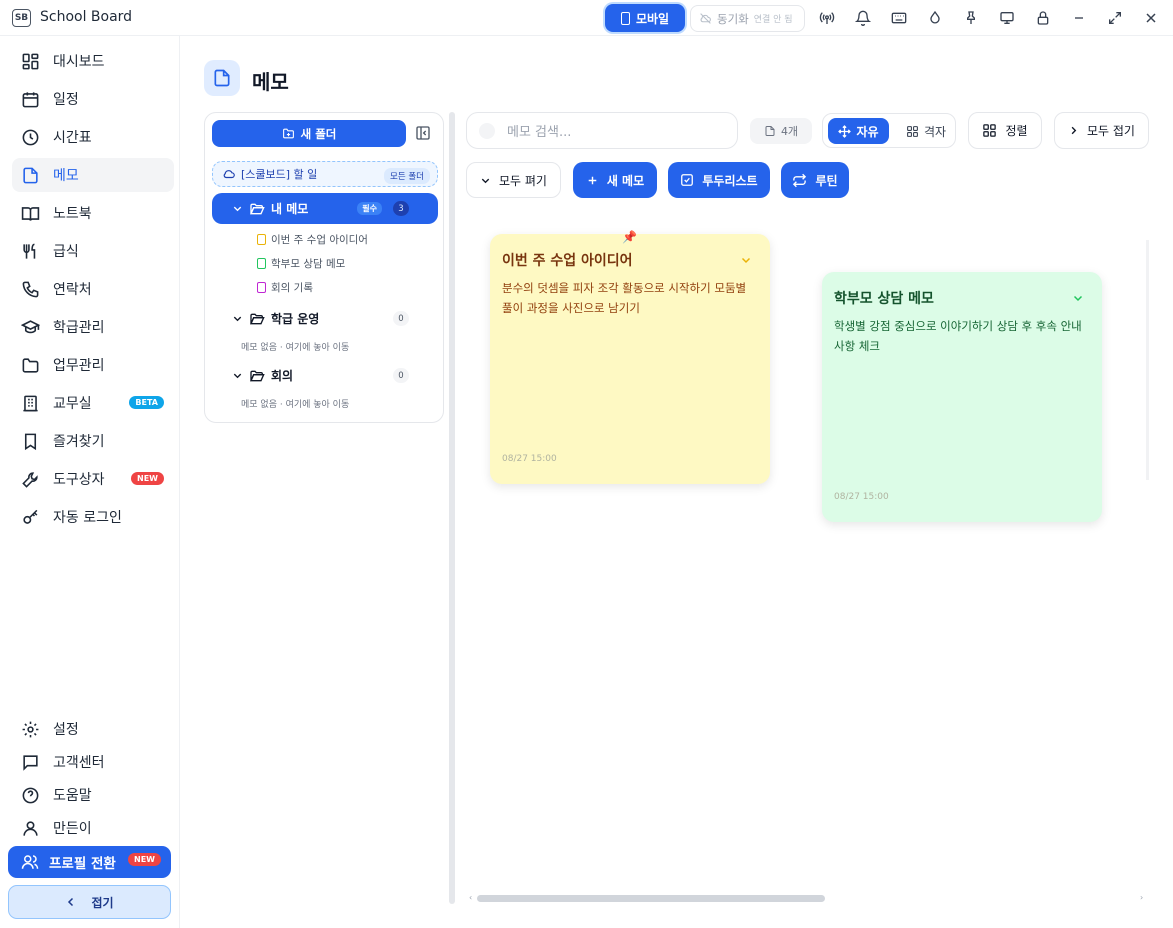 This screenshot has height=928, width=1173. Describe the element at coordinates (261, 263) in the screenshot. I see `file-icon` at that location.